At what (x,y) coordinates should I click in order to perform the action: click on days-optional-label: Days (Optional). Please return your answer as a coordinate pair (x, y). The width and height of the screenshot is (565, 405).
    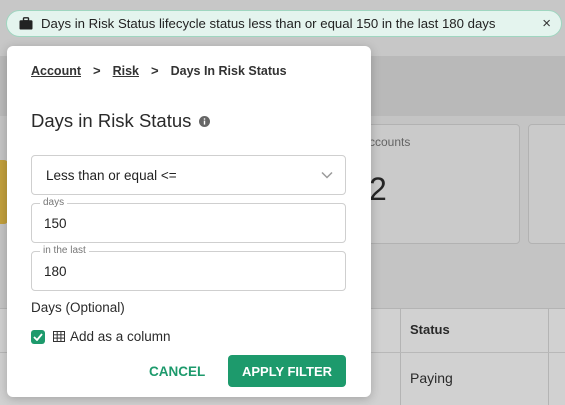
    Looking at the image, I should click on (78, 307).